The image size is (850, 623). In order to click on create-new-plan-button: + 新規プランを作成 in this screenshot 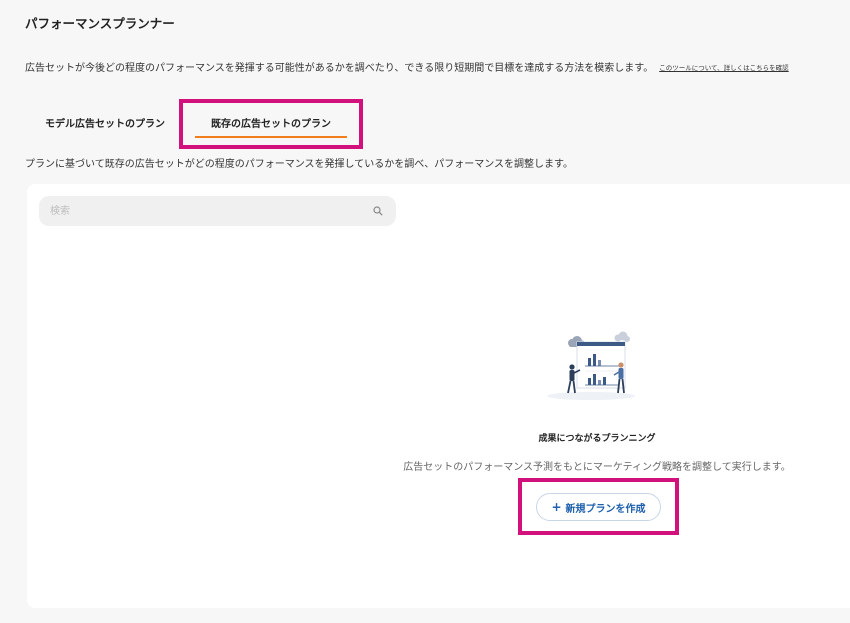, I will do `click(598, 507)`.